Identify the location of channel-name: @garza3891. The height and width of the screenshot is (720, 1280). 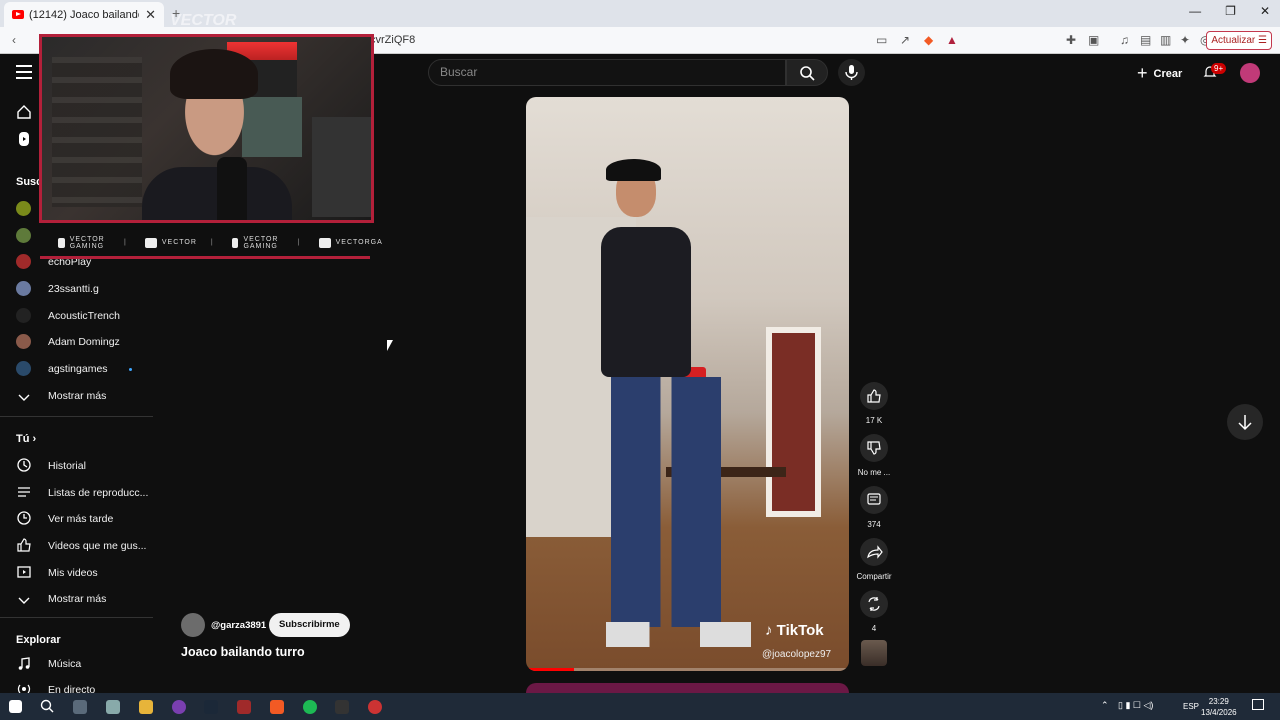
(238, 625).